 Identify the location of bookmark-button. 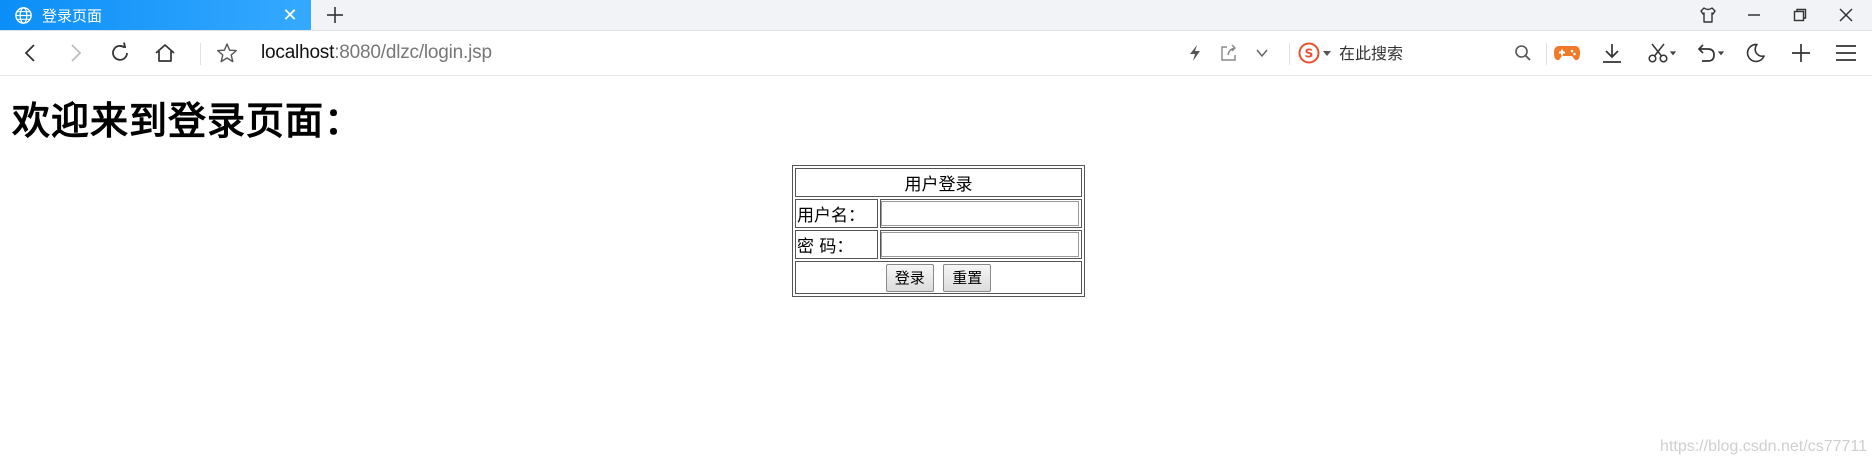
(227, 53).